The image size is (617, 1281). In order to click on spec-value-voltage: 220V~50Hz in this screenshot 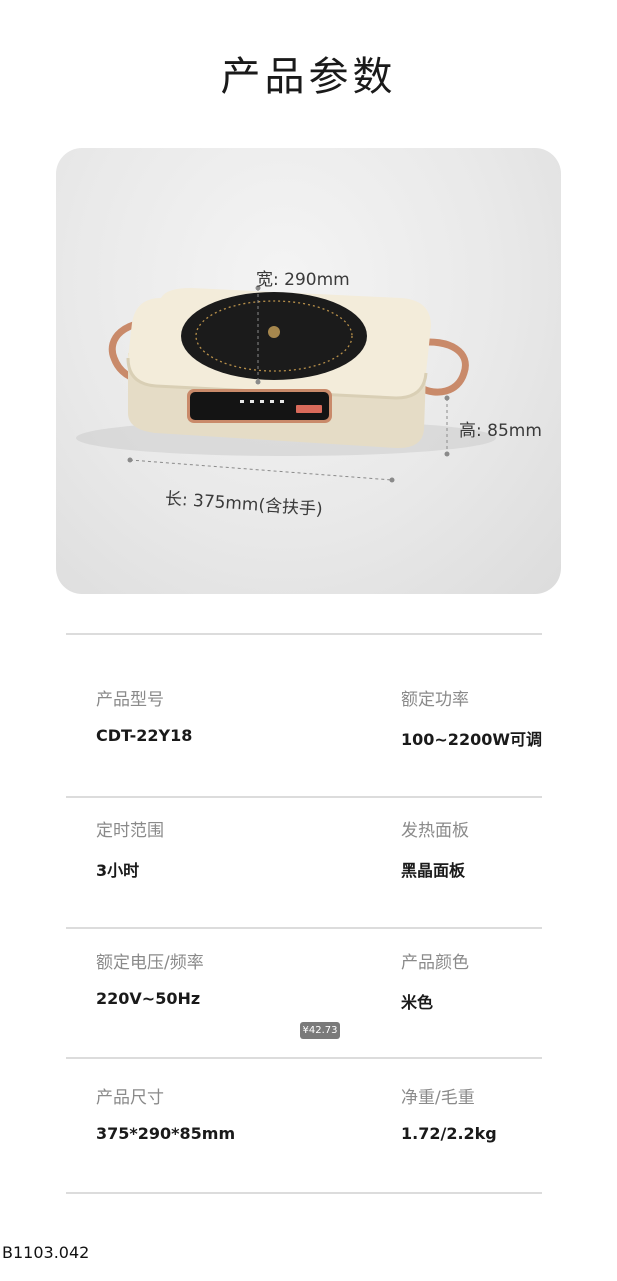, I will do `click(148, 998)`.